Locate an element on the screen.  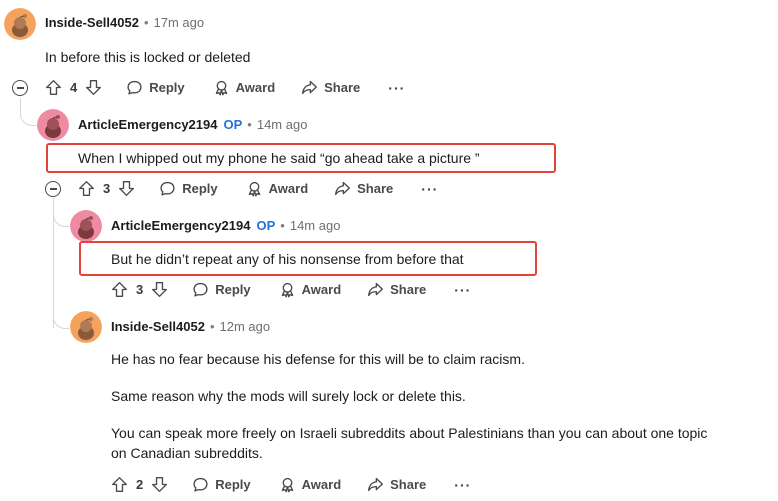
timestamp: 17m ago is located at coordinates (179, 22).